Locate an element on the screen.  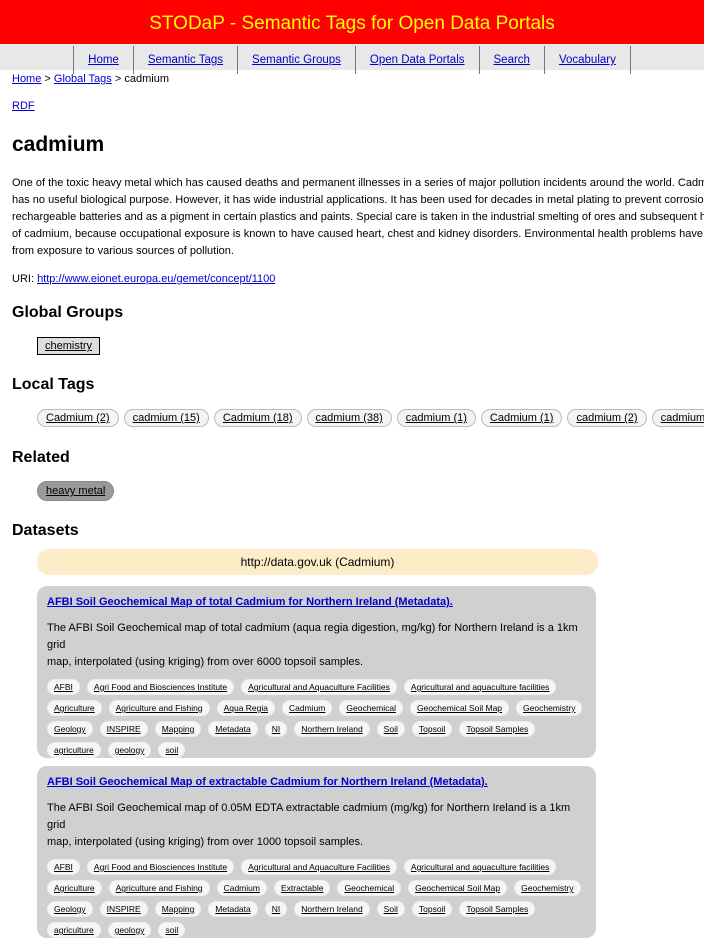
dataset-tag: Geochemistry is located at coordinates (549, 708).